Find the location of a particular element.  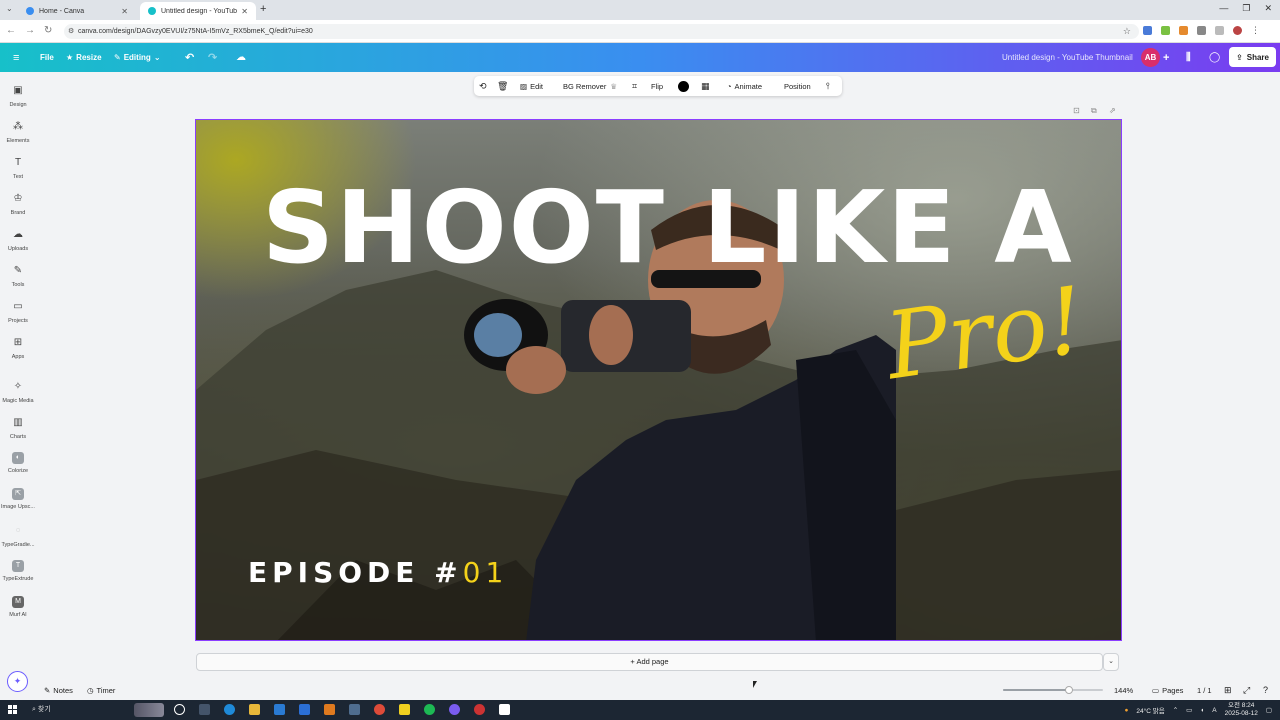

replace-icon: ⟲ is located at coordinates (483, 86).